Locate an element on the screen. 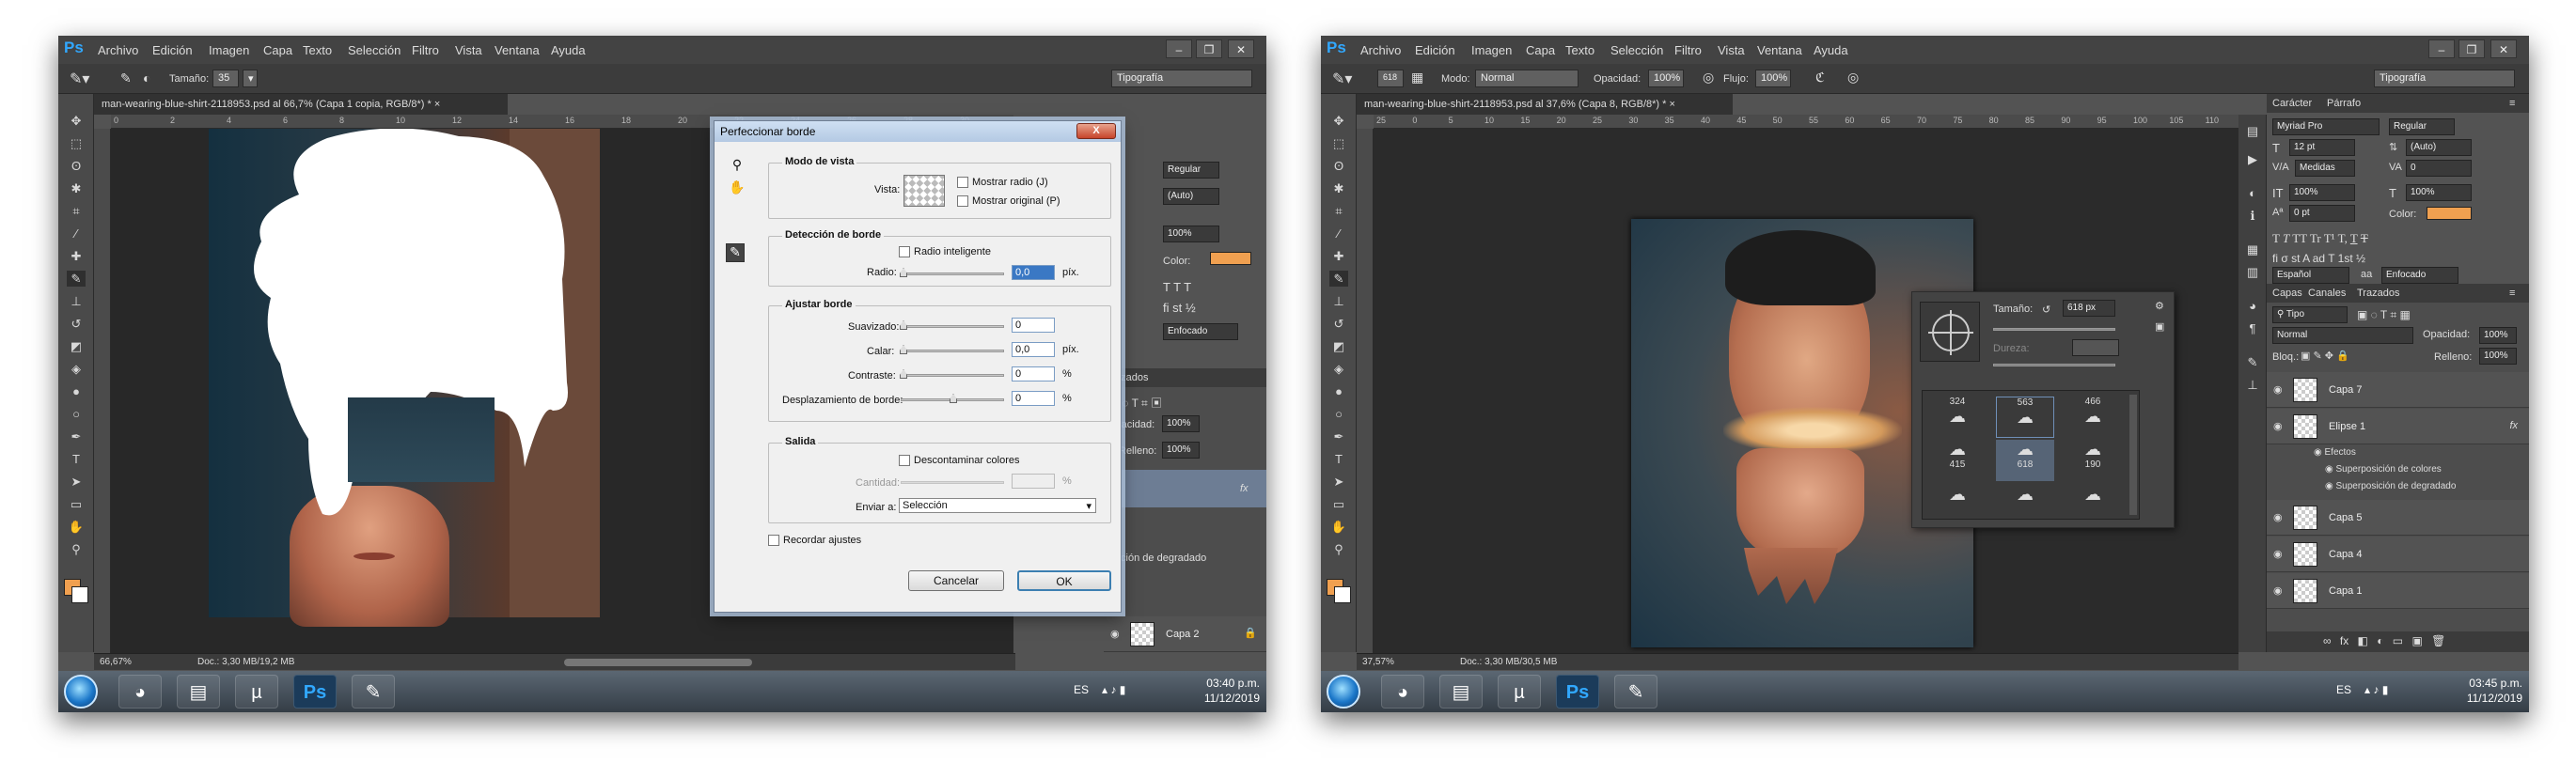  leading-field: (Auto) is located at coordinates (2439, 147).